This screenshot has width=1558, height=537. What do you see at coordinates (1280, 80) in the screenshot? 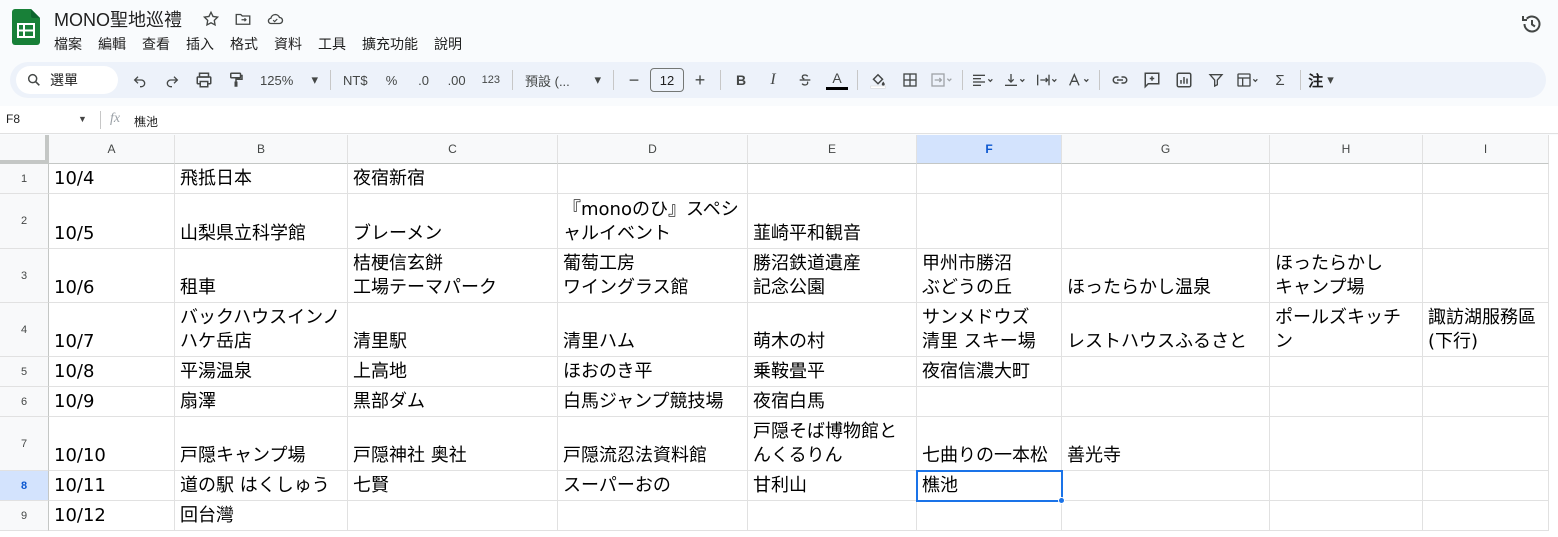
I see `functions-button: Σ` at bounding box center [1280, 80].